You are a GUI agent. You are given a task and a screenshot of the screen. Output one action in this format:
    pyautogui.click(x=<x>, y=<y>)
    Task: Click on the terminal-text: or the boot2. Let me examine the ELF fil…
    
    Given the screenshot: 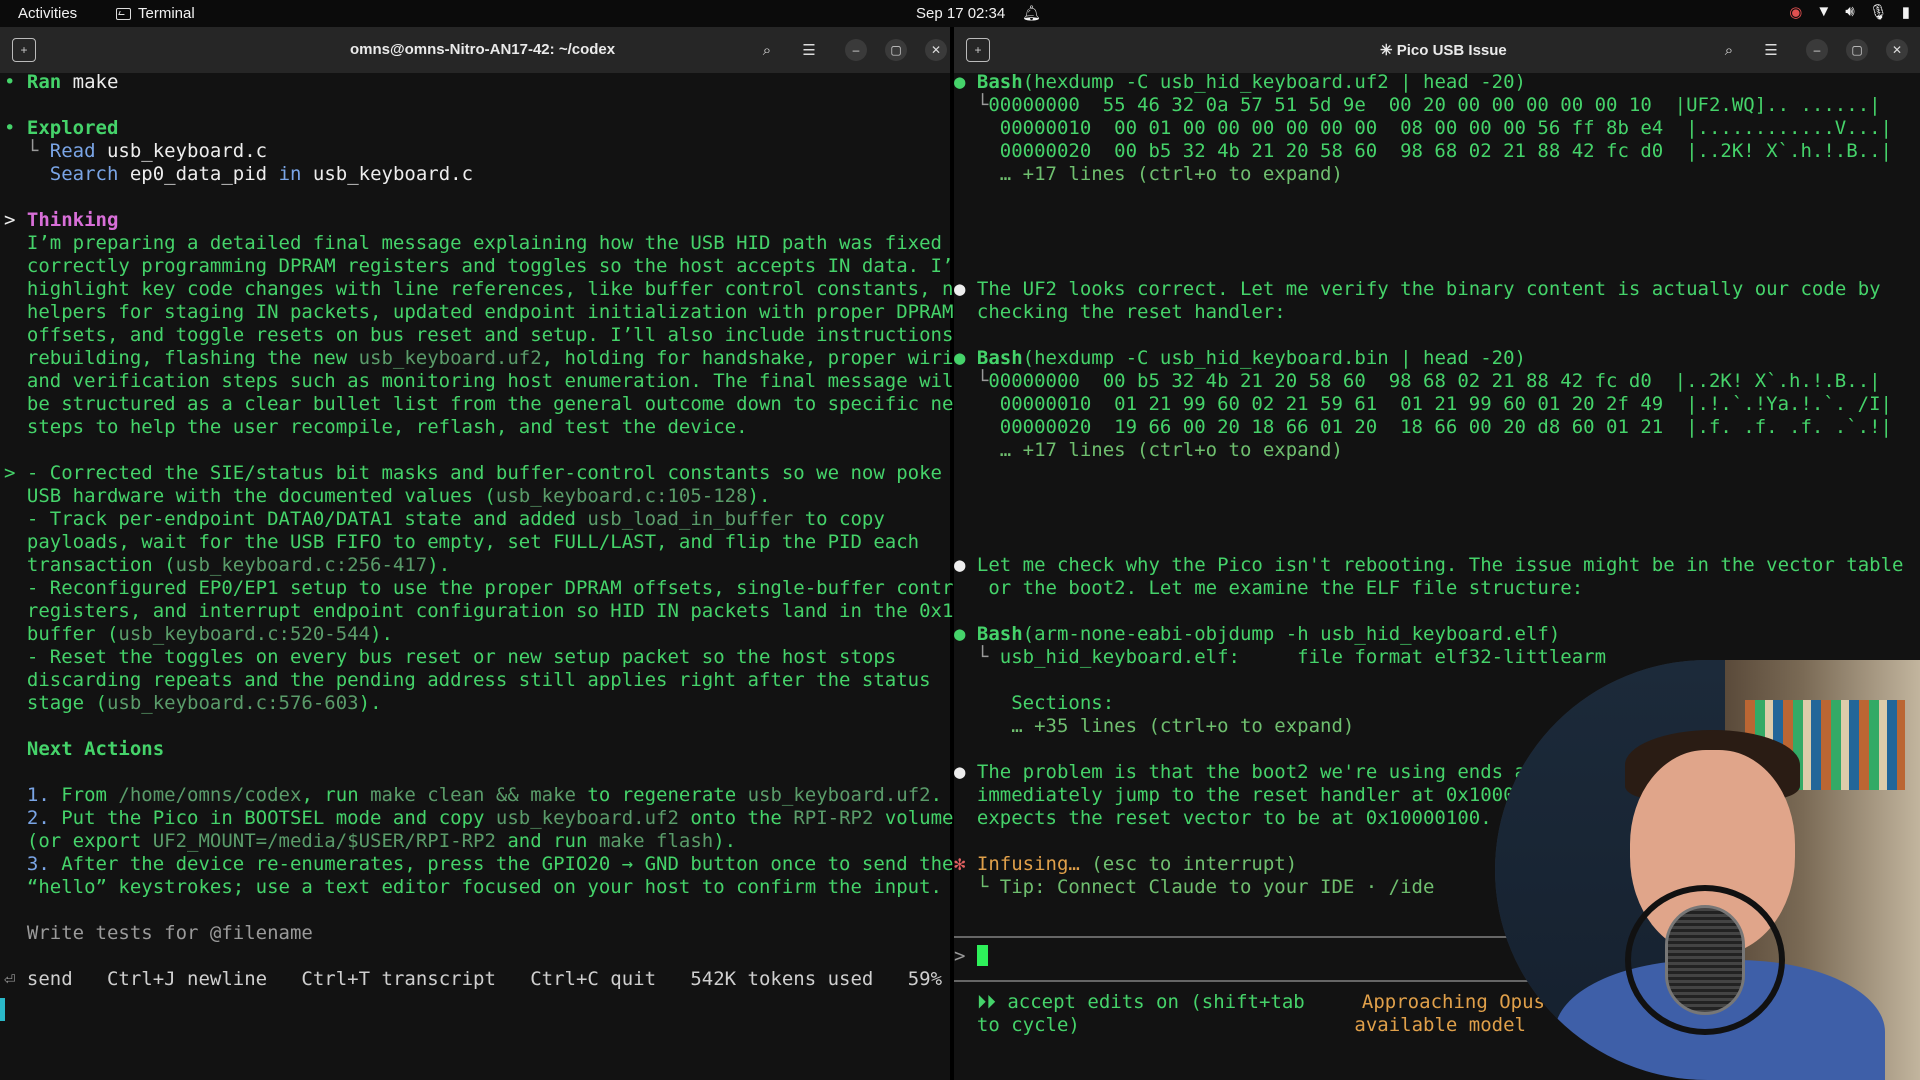 What is the action you would take?
    pyautogui.click(x=1269, y=588)
    